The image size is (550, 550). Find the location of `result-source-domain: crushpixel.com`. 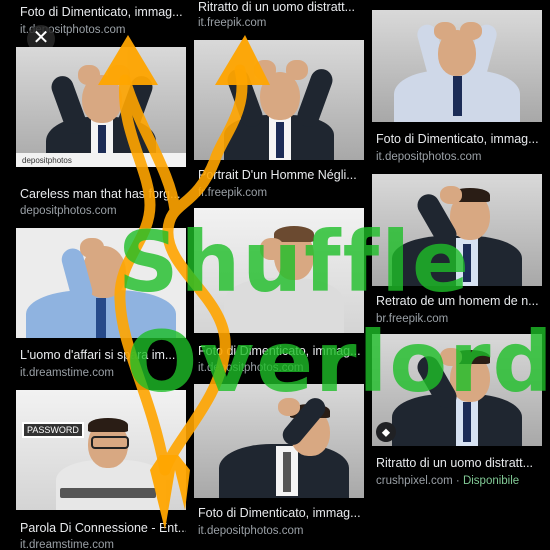

result-source-domain: crushpixel.com is located at coordinates (414, 481).